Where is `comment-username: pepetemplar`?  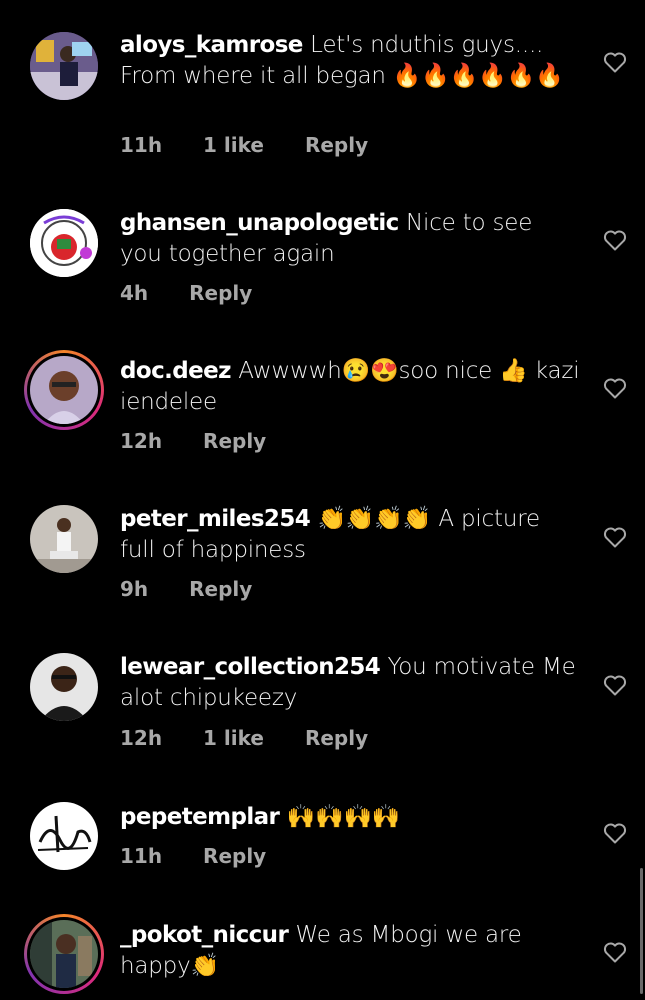 comment-username: pepetemplar is located at coordinates (200, 817).